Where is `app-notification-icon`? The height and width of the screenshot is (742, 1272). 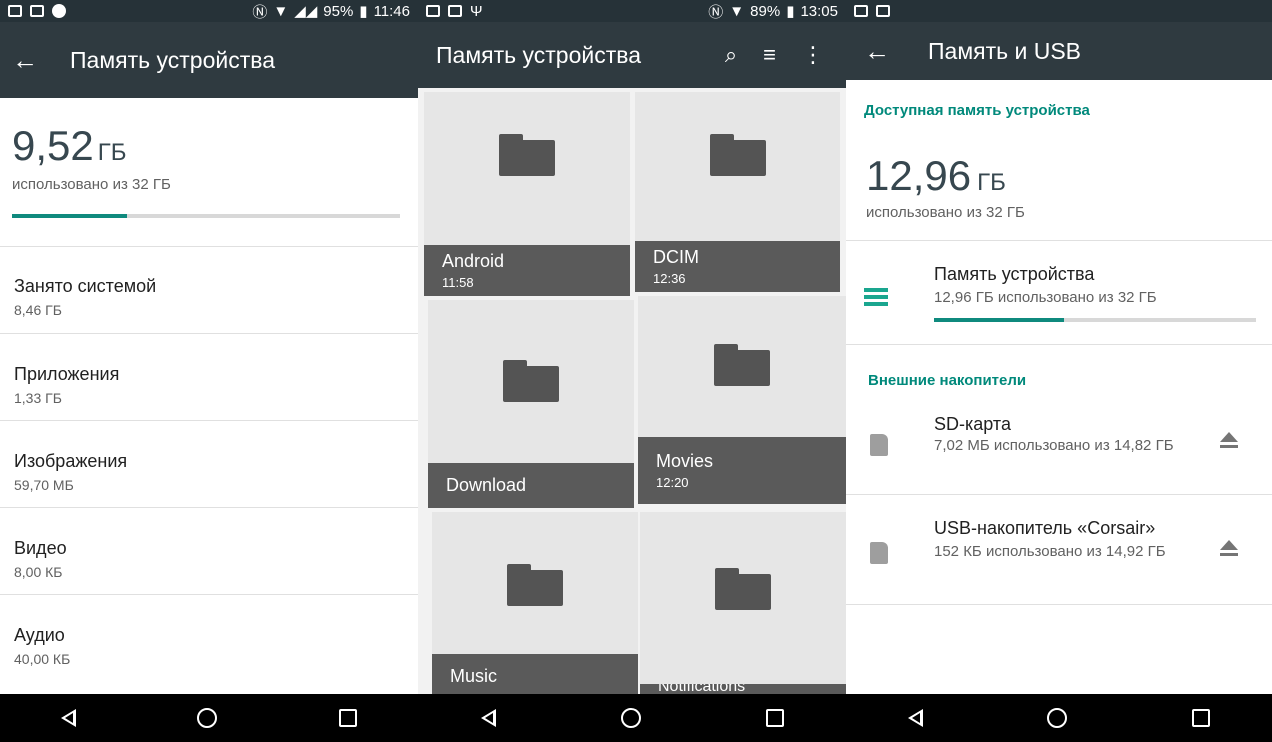 app-notification-icon is located at coordinates (59, 11).